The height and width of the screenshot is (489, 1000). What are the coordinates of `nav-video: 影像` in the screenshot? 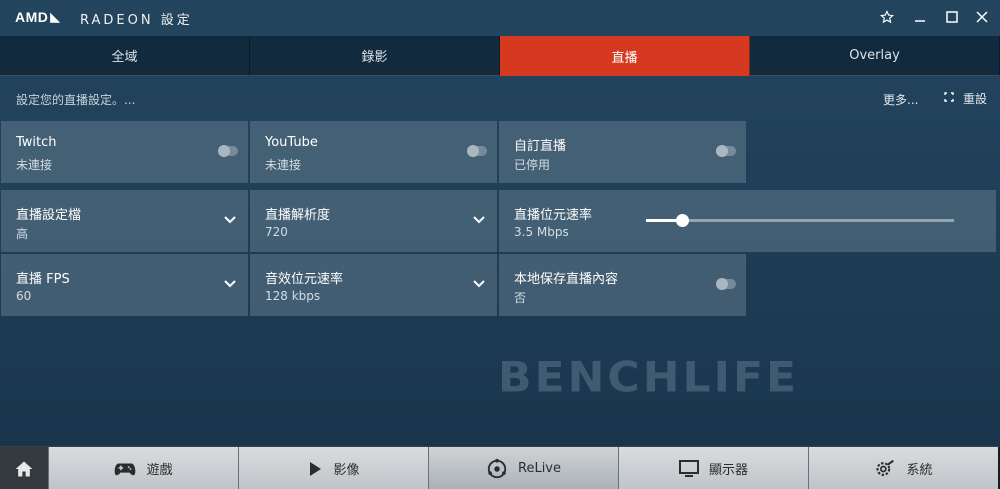 It's located at (333, 468).